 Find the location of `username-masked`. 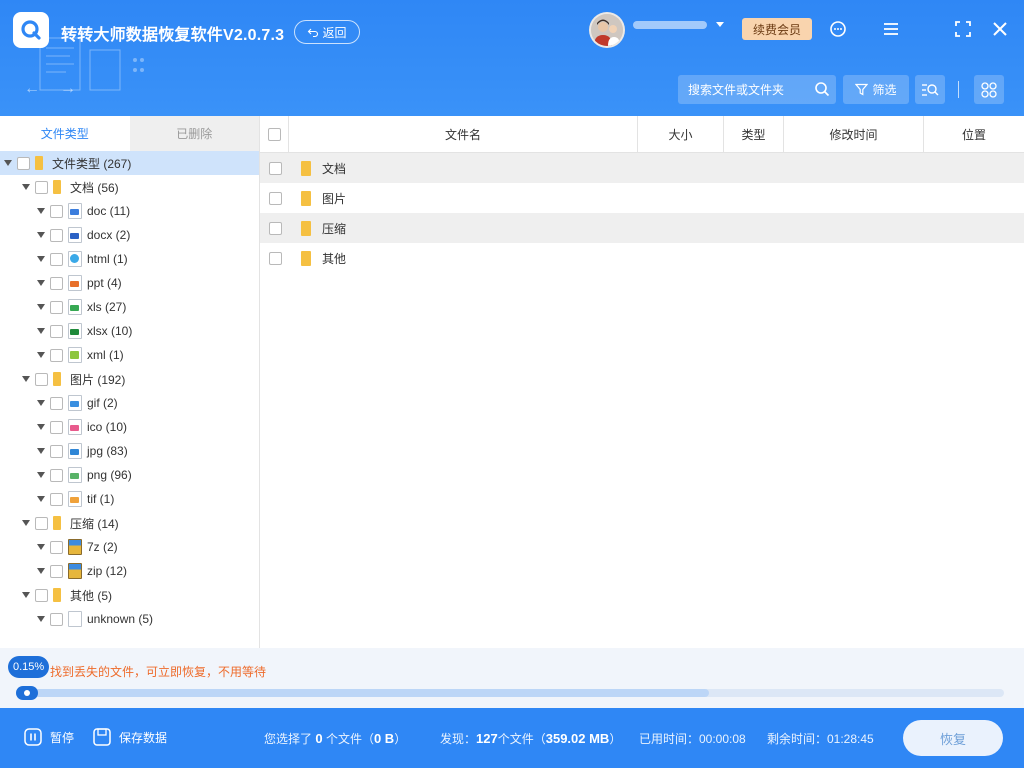

username-masked is located at coordinates (670, 25).